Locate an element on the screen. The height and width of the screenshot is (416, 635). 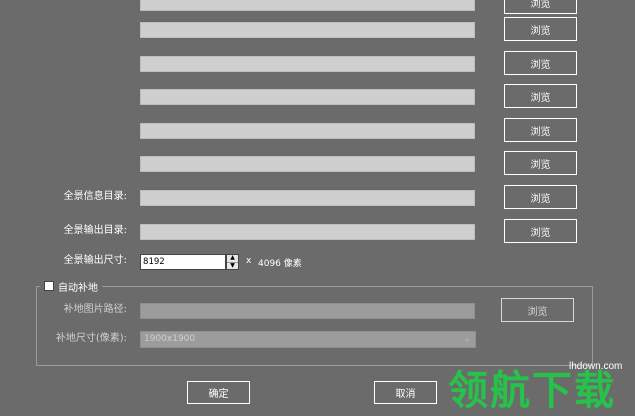
pano-info-dir-field is located at coordinates (307, 198).